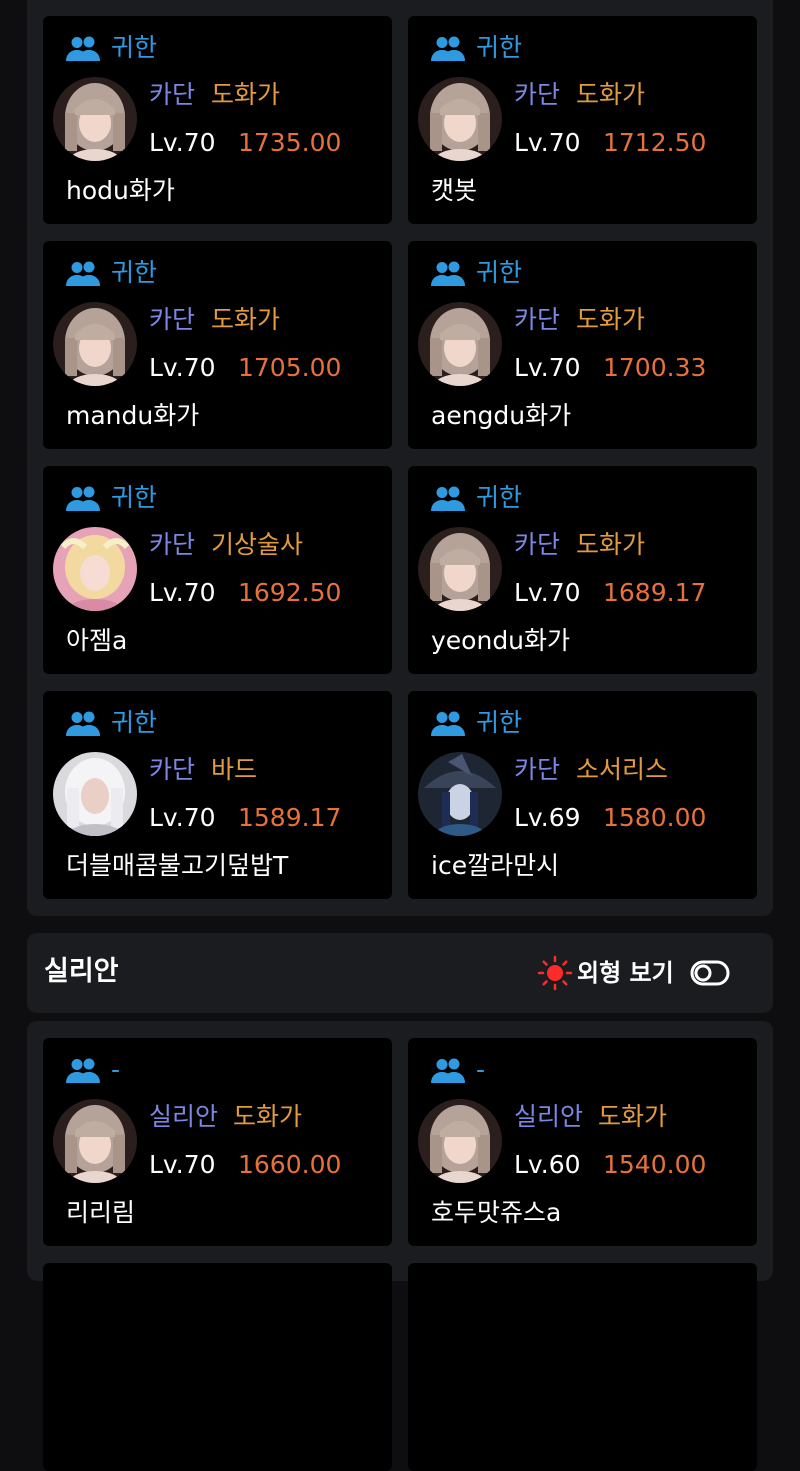 The image size is (800, 1471). I want to click on appearance-label: 외형 보기, so click(625, 973).